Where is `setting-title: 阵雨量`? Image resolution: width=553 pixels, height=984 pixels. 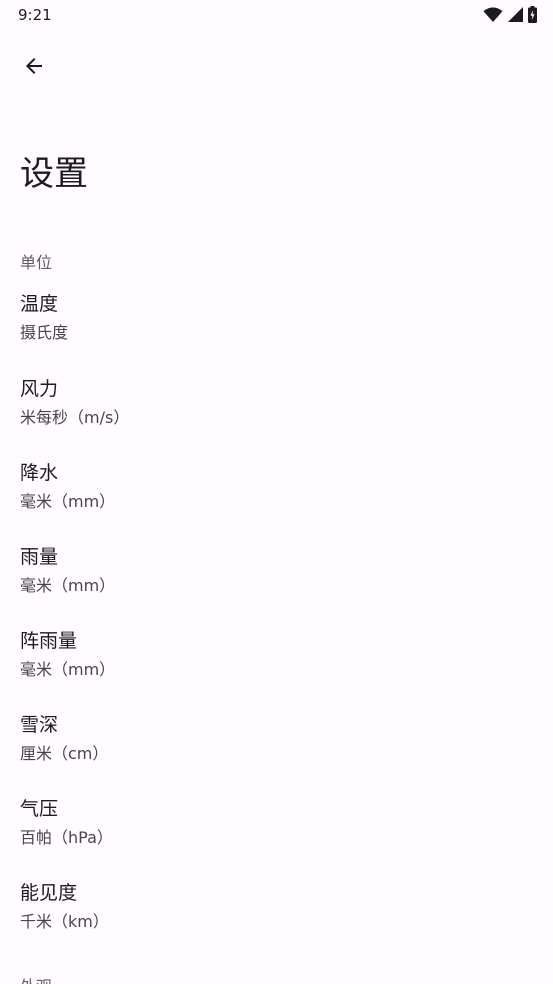
setting-title: 阵雨量 is located at coordinates (49, 641).